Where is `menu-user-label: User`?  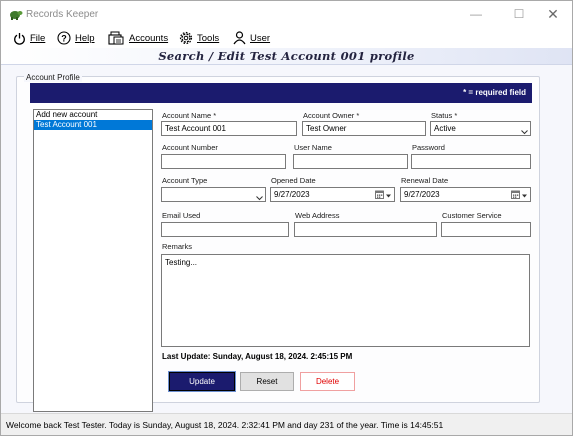
menu-user-label: User is located at coordinates (260, 38).